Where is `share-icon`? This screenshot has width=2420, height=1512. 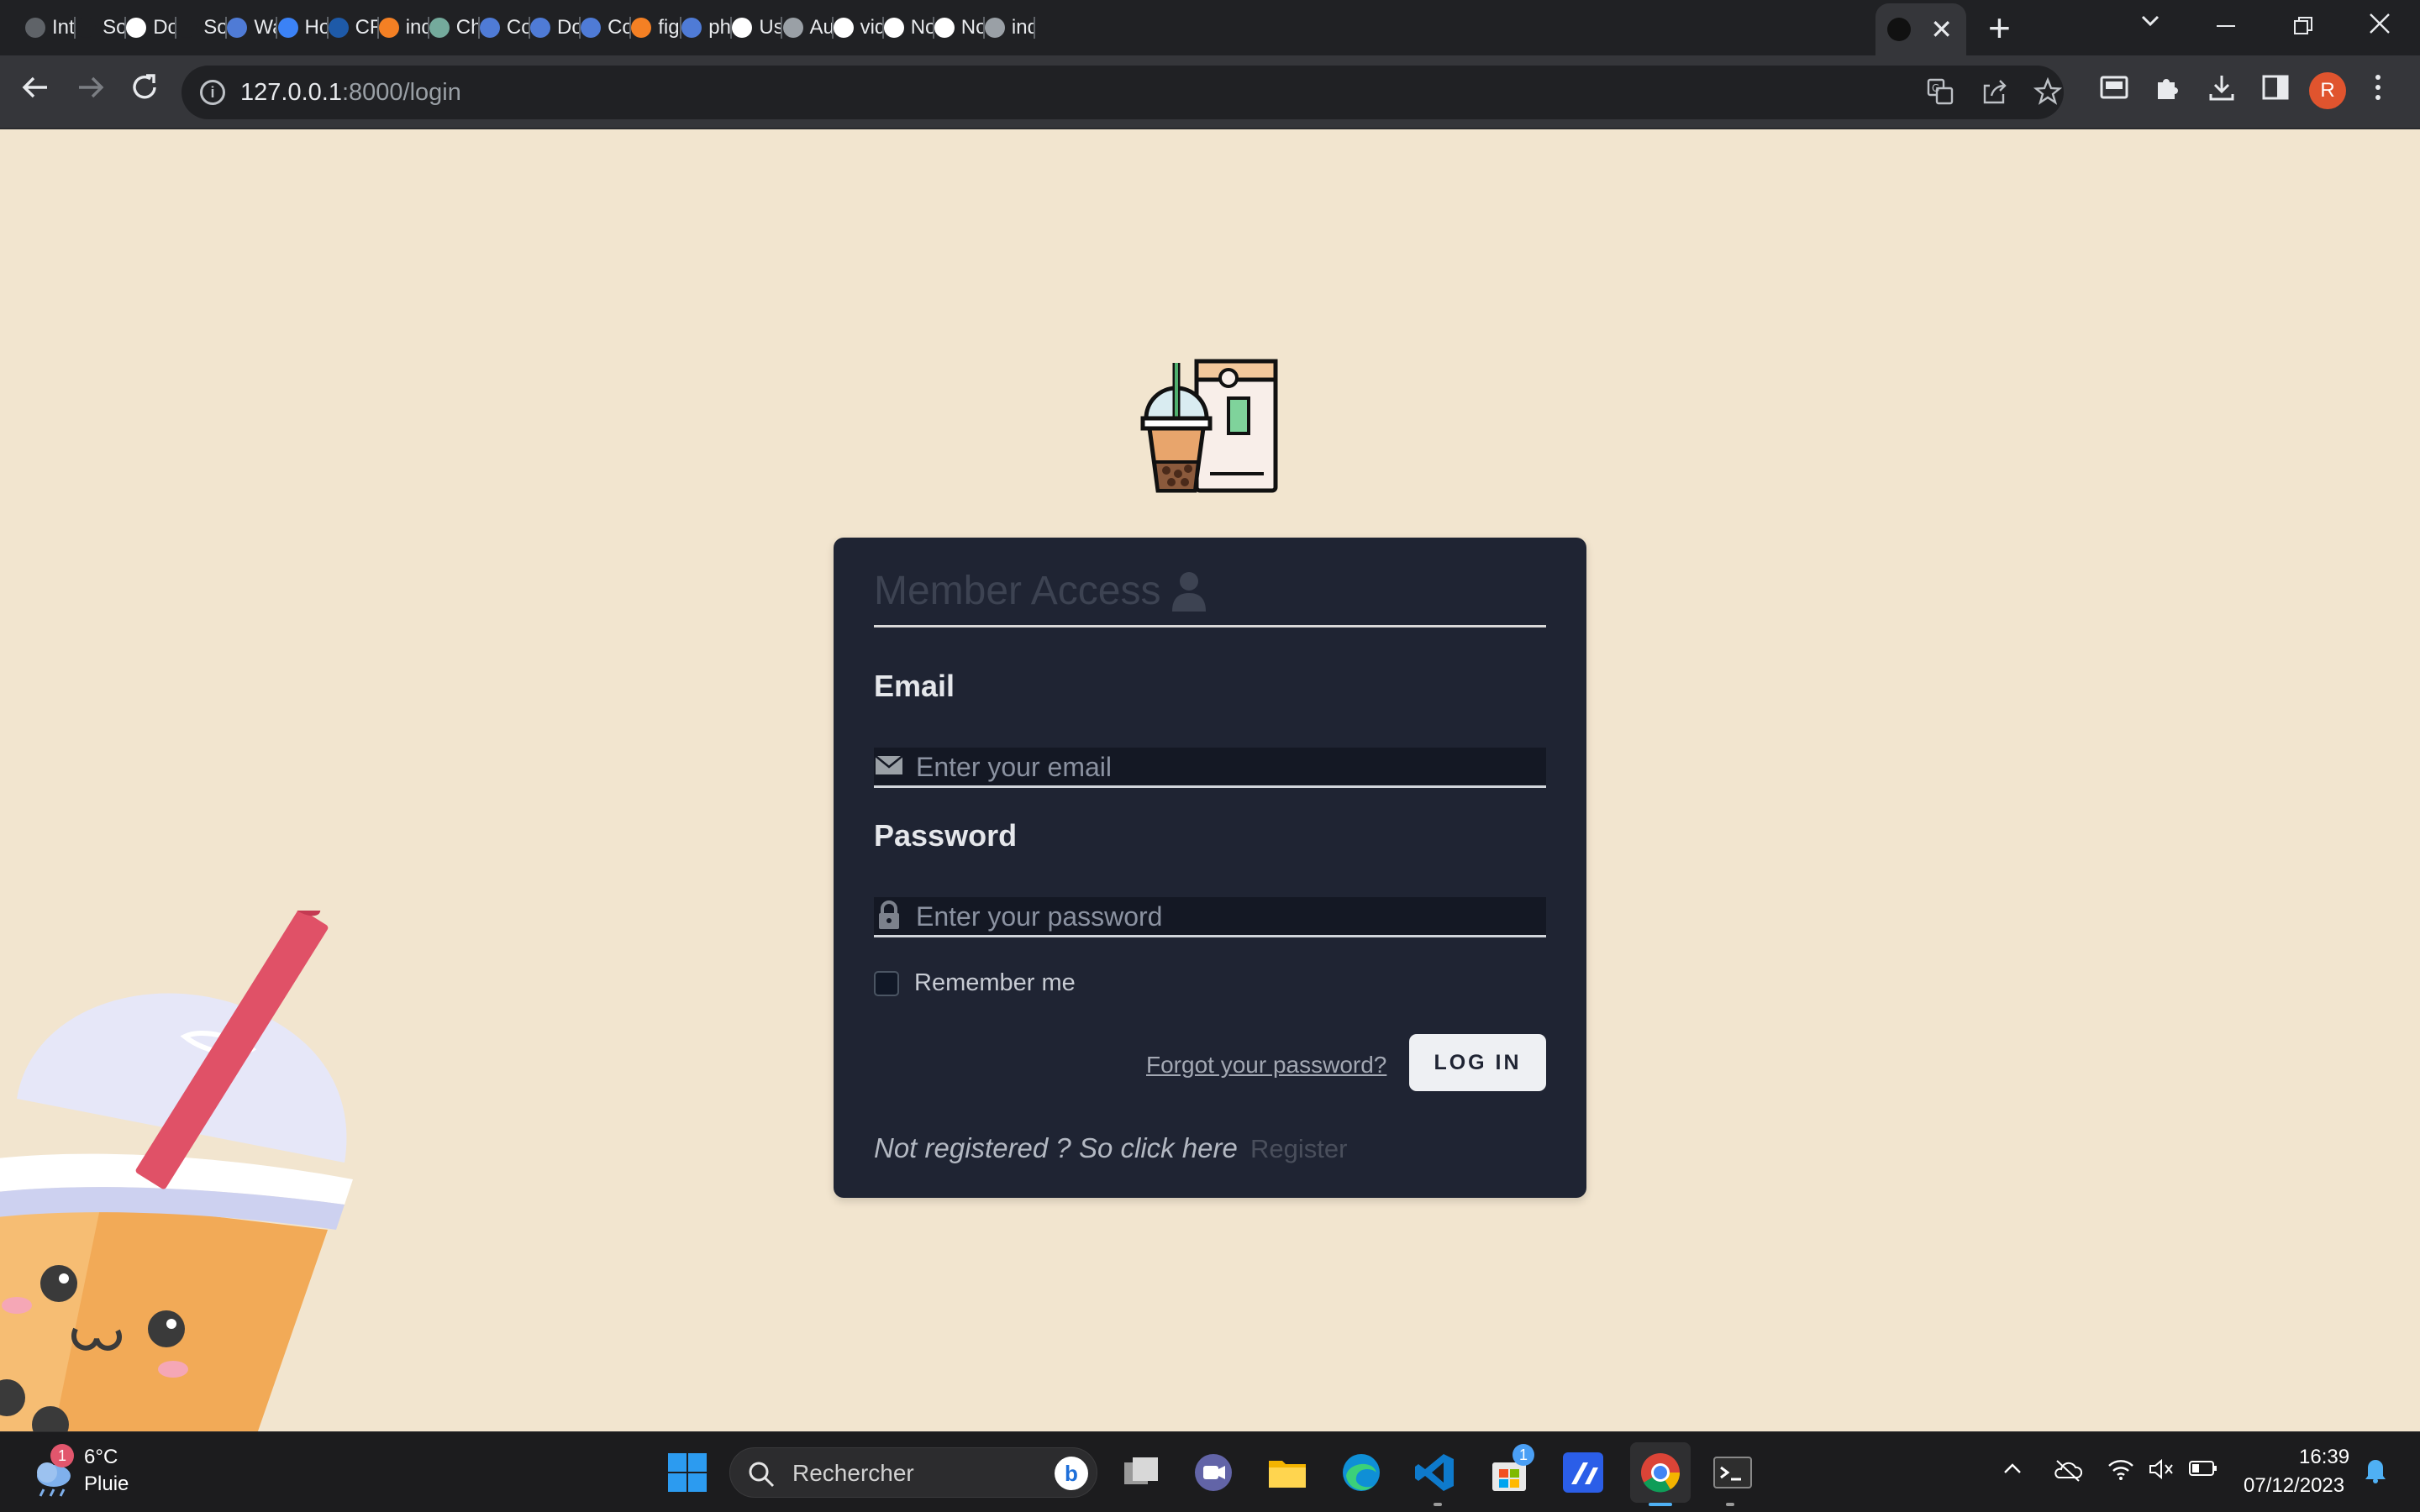
share-icon is located at coordinates (1994, 95).